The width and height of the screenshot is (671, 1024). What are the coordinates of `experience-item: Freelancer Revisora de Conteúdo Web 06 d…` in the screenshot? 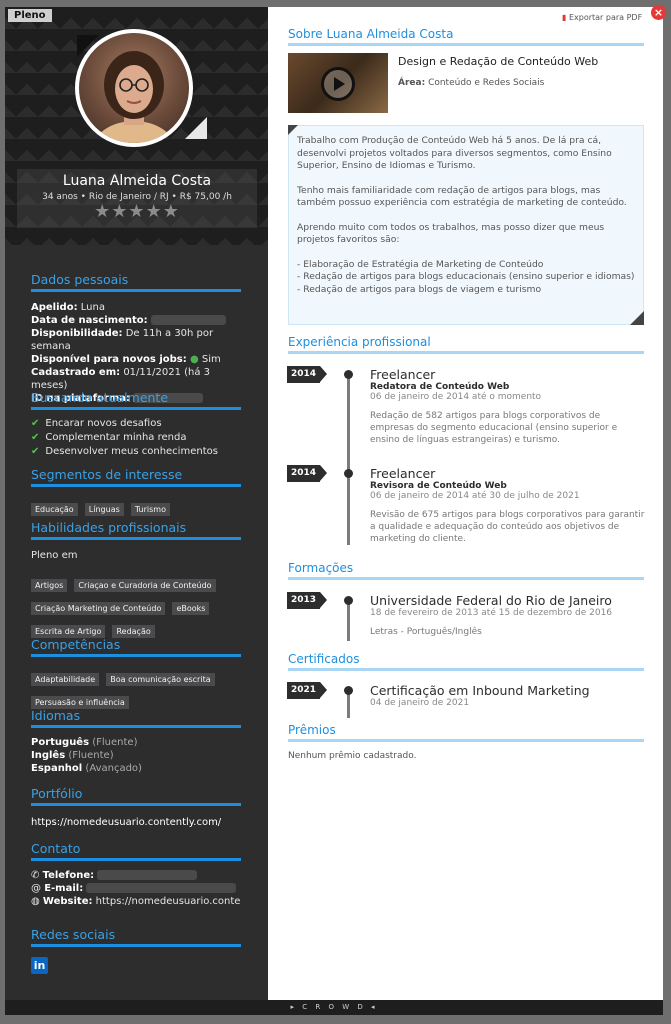 It's located at (507, 505).